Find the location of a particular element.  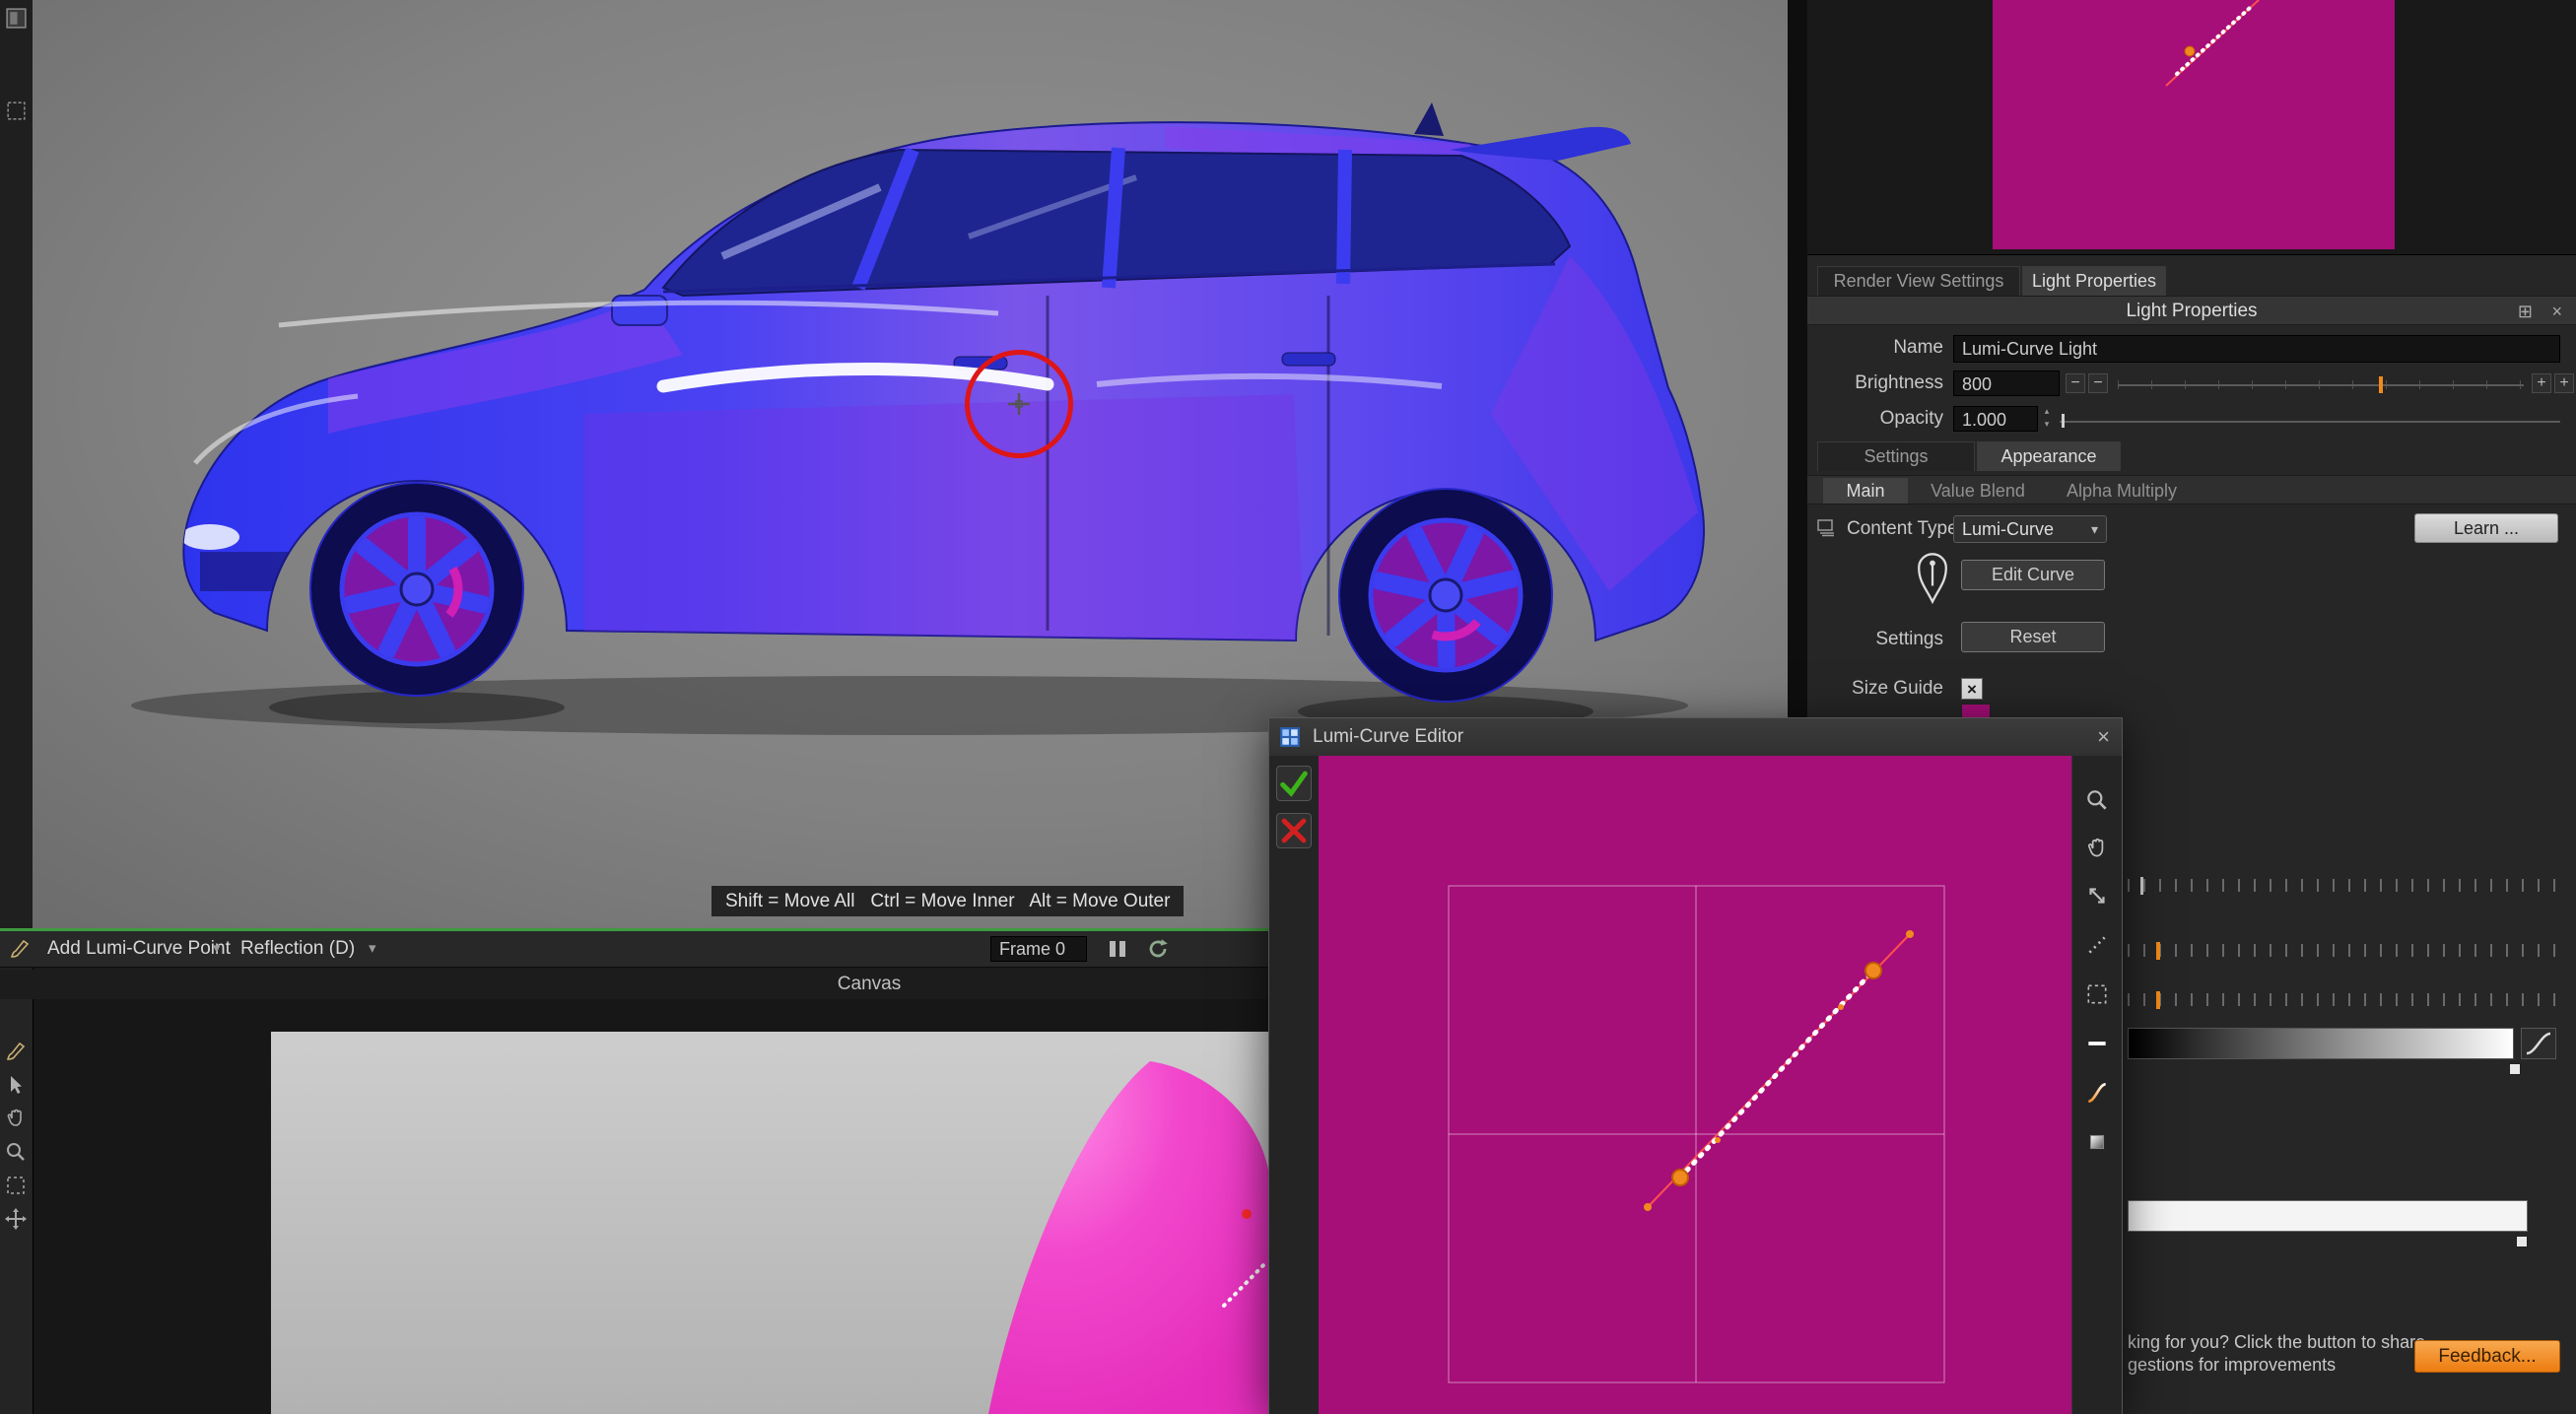

content-type-arrow-icon: ▾ is located at coordinates (2094, 529).